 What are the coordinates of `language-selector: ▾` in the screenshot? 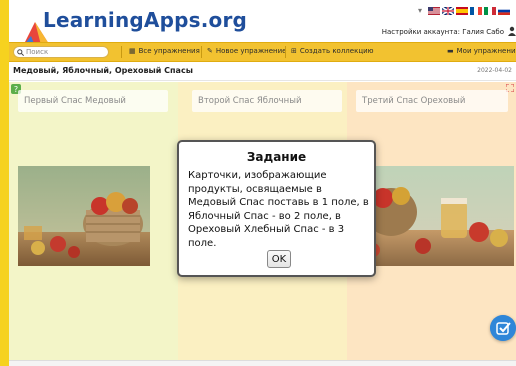 It's located at (464, 10).